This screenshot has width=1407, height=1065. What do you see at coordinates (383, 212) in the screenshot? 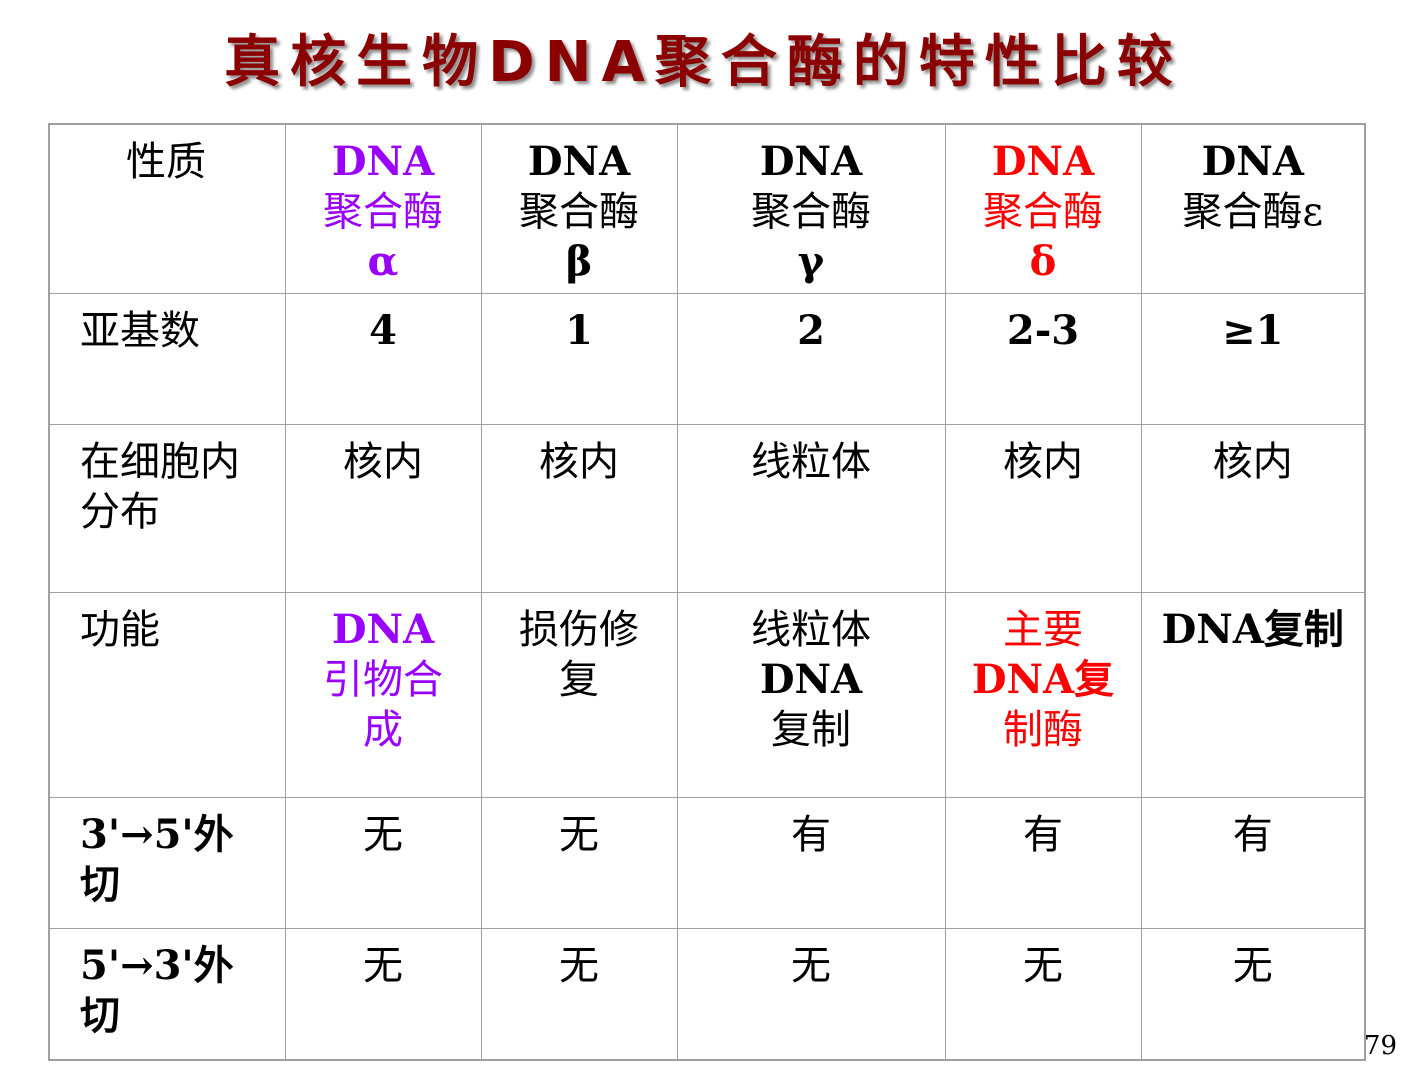
I see `header-alpha-line2: 聚合酶` at bounding box center [383, 212].